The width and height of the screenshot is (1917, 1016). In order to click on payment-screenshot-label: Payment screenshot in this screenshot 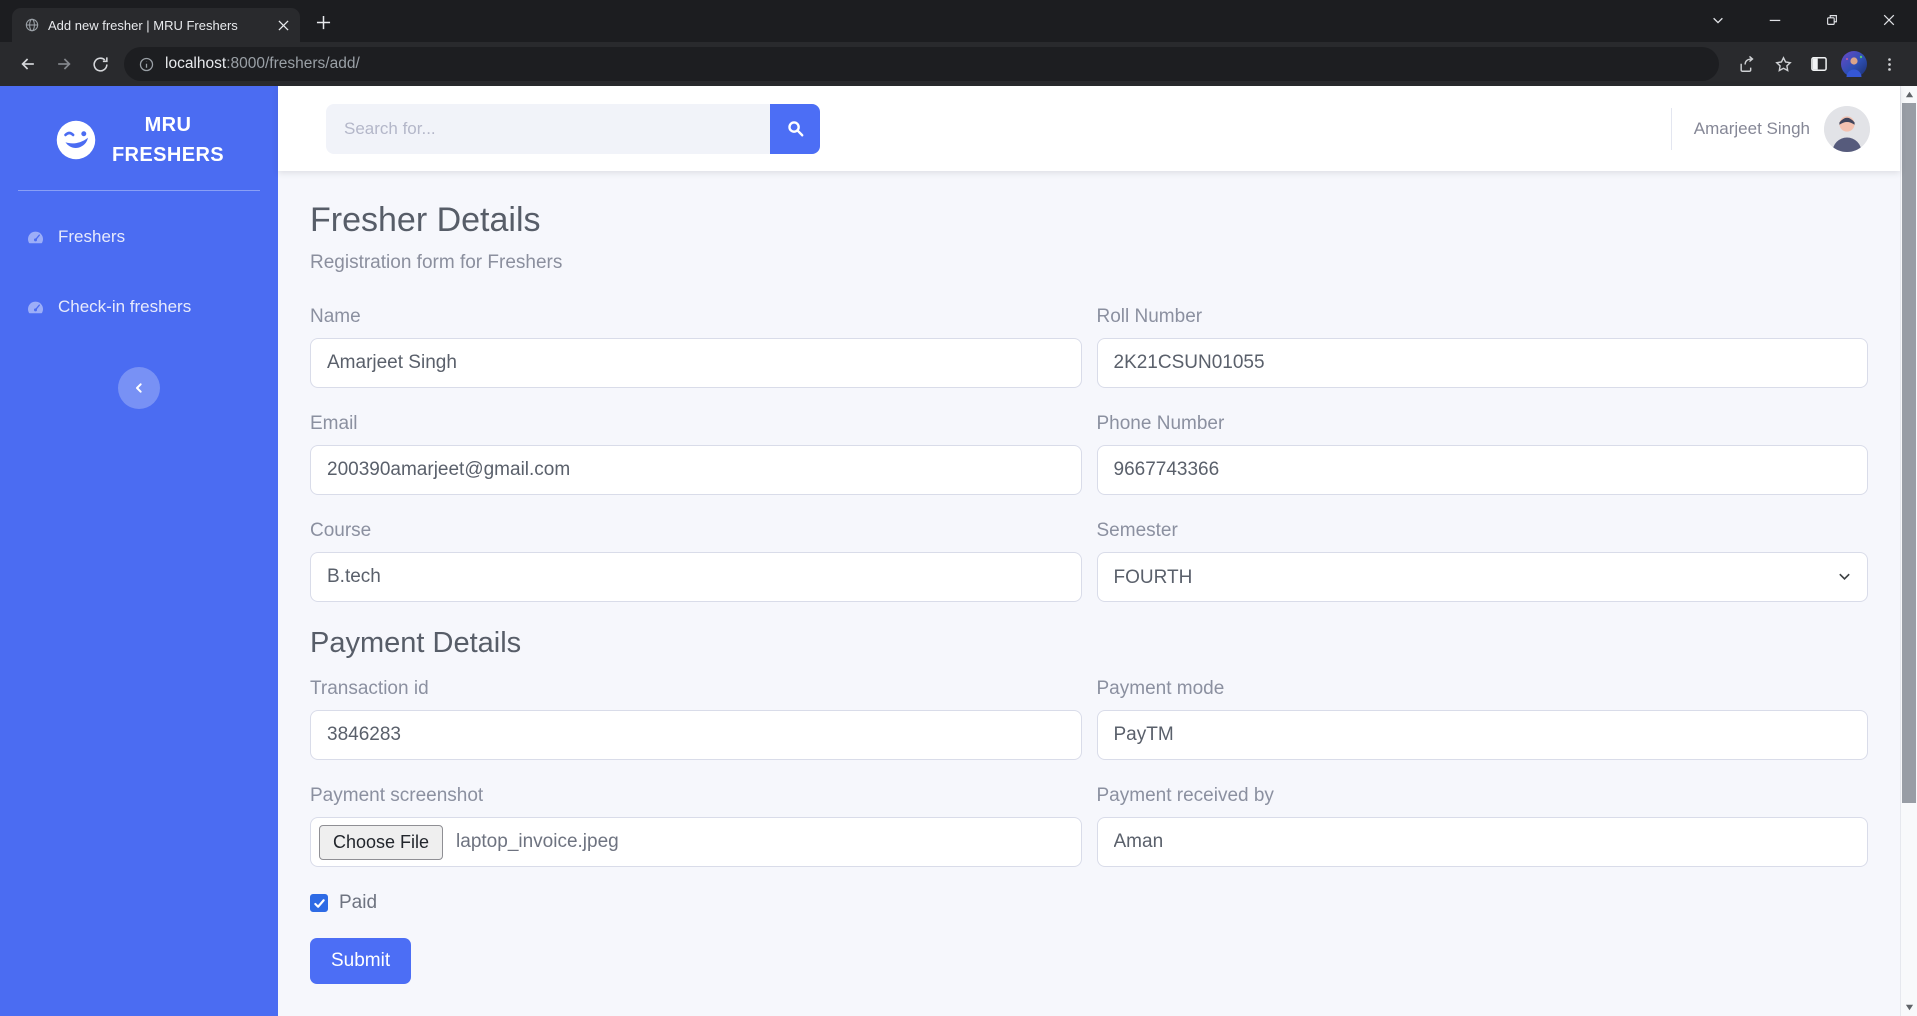, I will do `click(397, 795)`.